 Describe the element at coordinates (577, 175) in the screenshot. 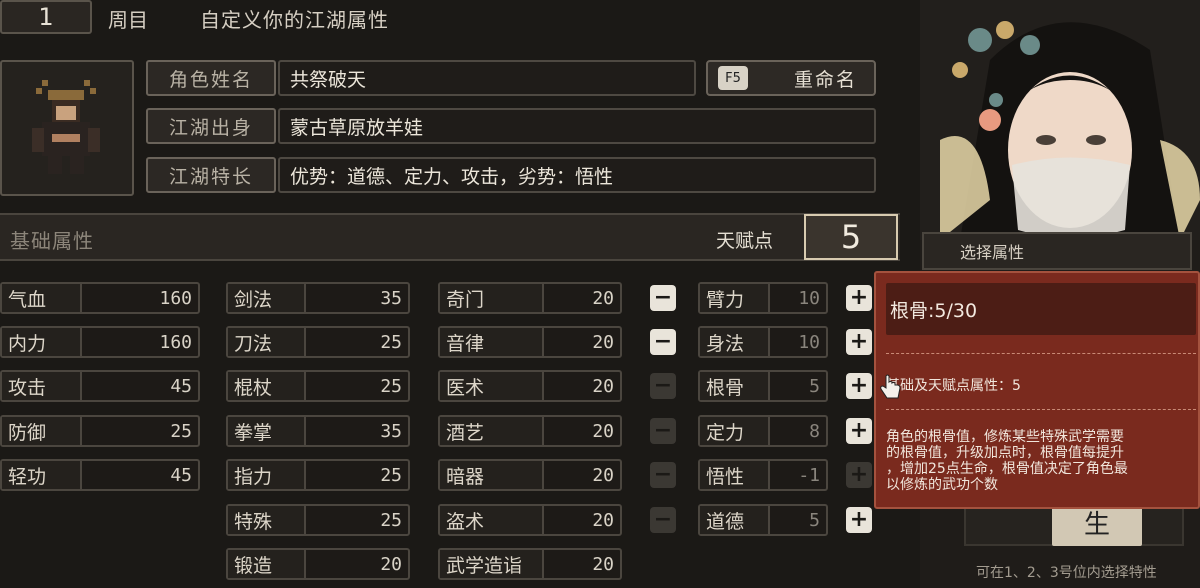

I see `trait-field: 优势：道德、定力、攻击，劣势：悟性` at that location.